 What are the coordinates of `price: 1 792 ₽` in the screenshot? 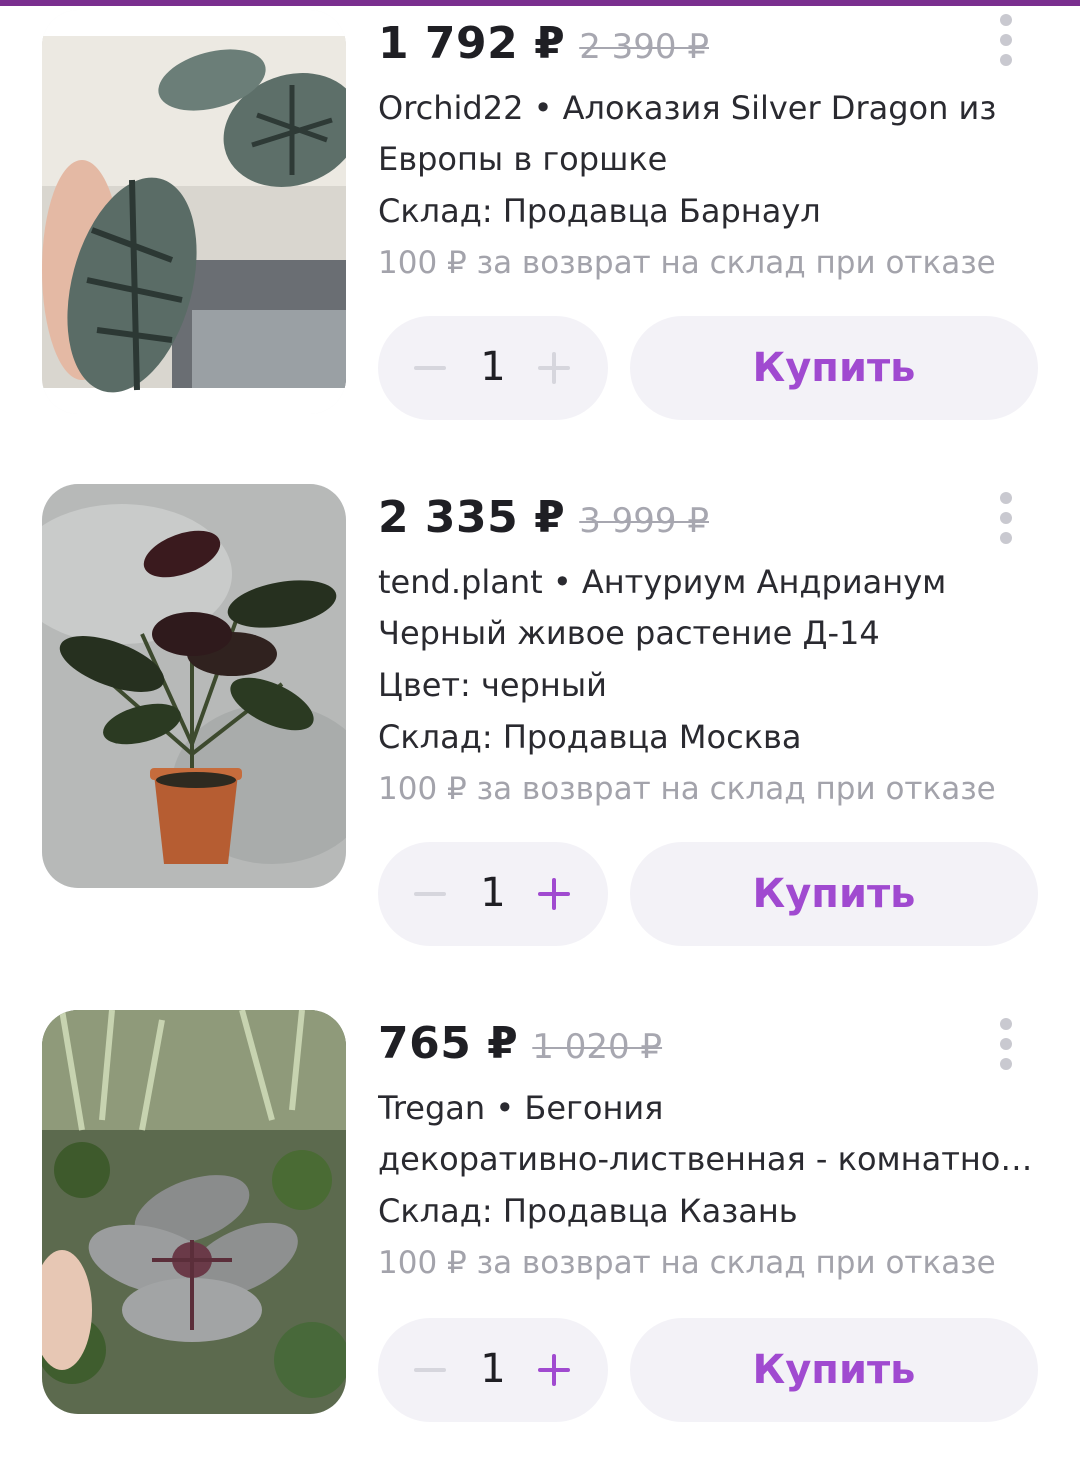 It's located at (472, 43).